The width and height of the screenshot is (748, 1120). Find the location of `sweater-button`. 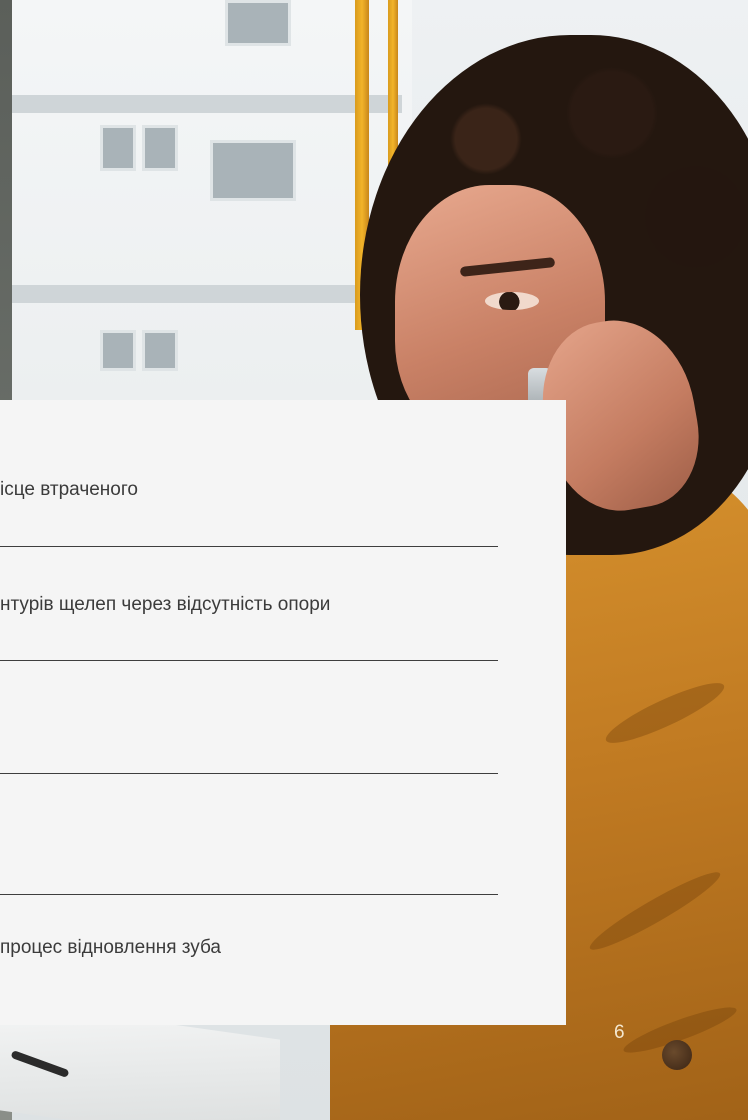

sweater-button is located at coordinates (677, 1055).